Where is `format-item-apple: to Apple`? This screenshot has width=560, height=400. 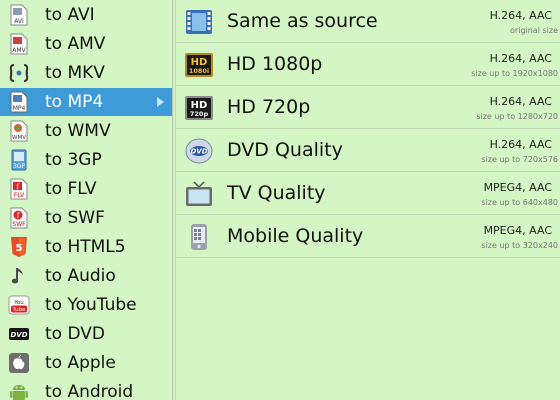 format-item-apple: to Apple is located at coordinates (86, 363).